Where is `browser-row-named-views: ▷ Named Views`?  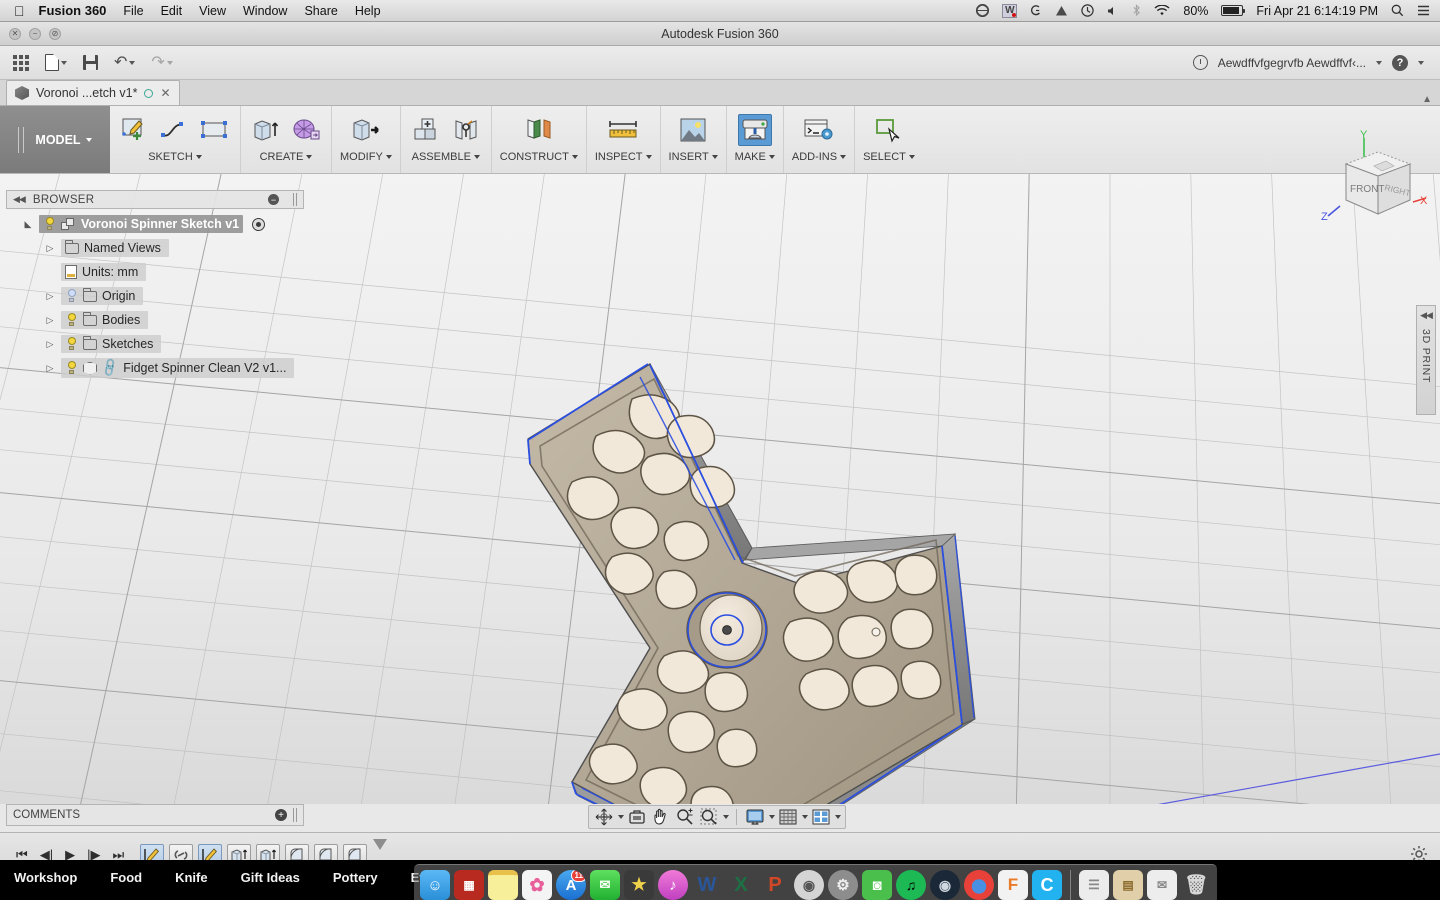 browser-row-named-views: ▷ Named Views is located at coordinates (155, 248).